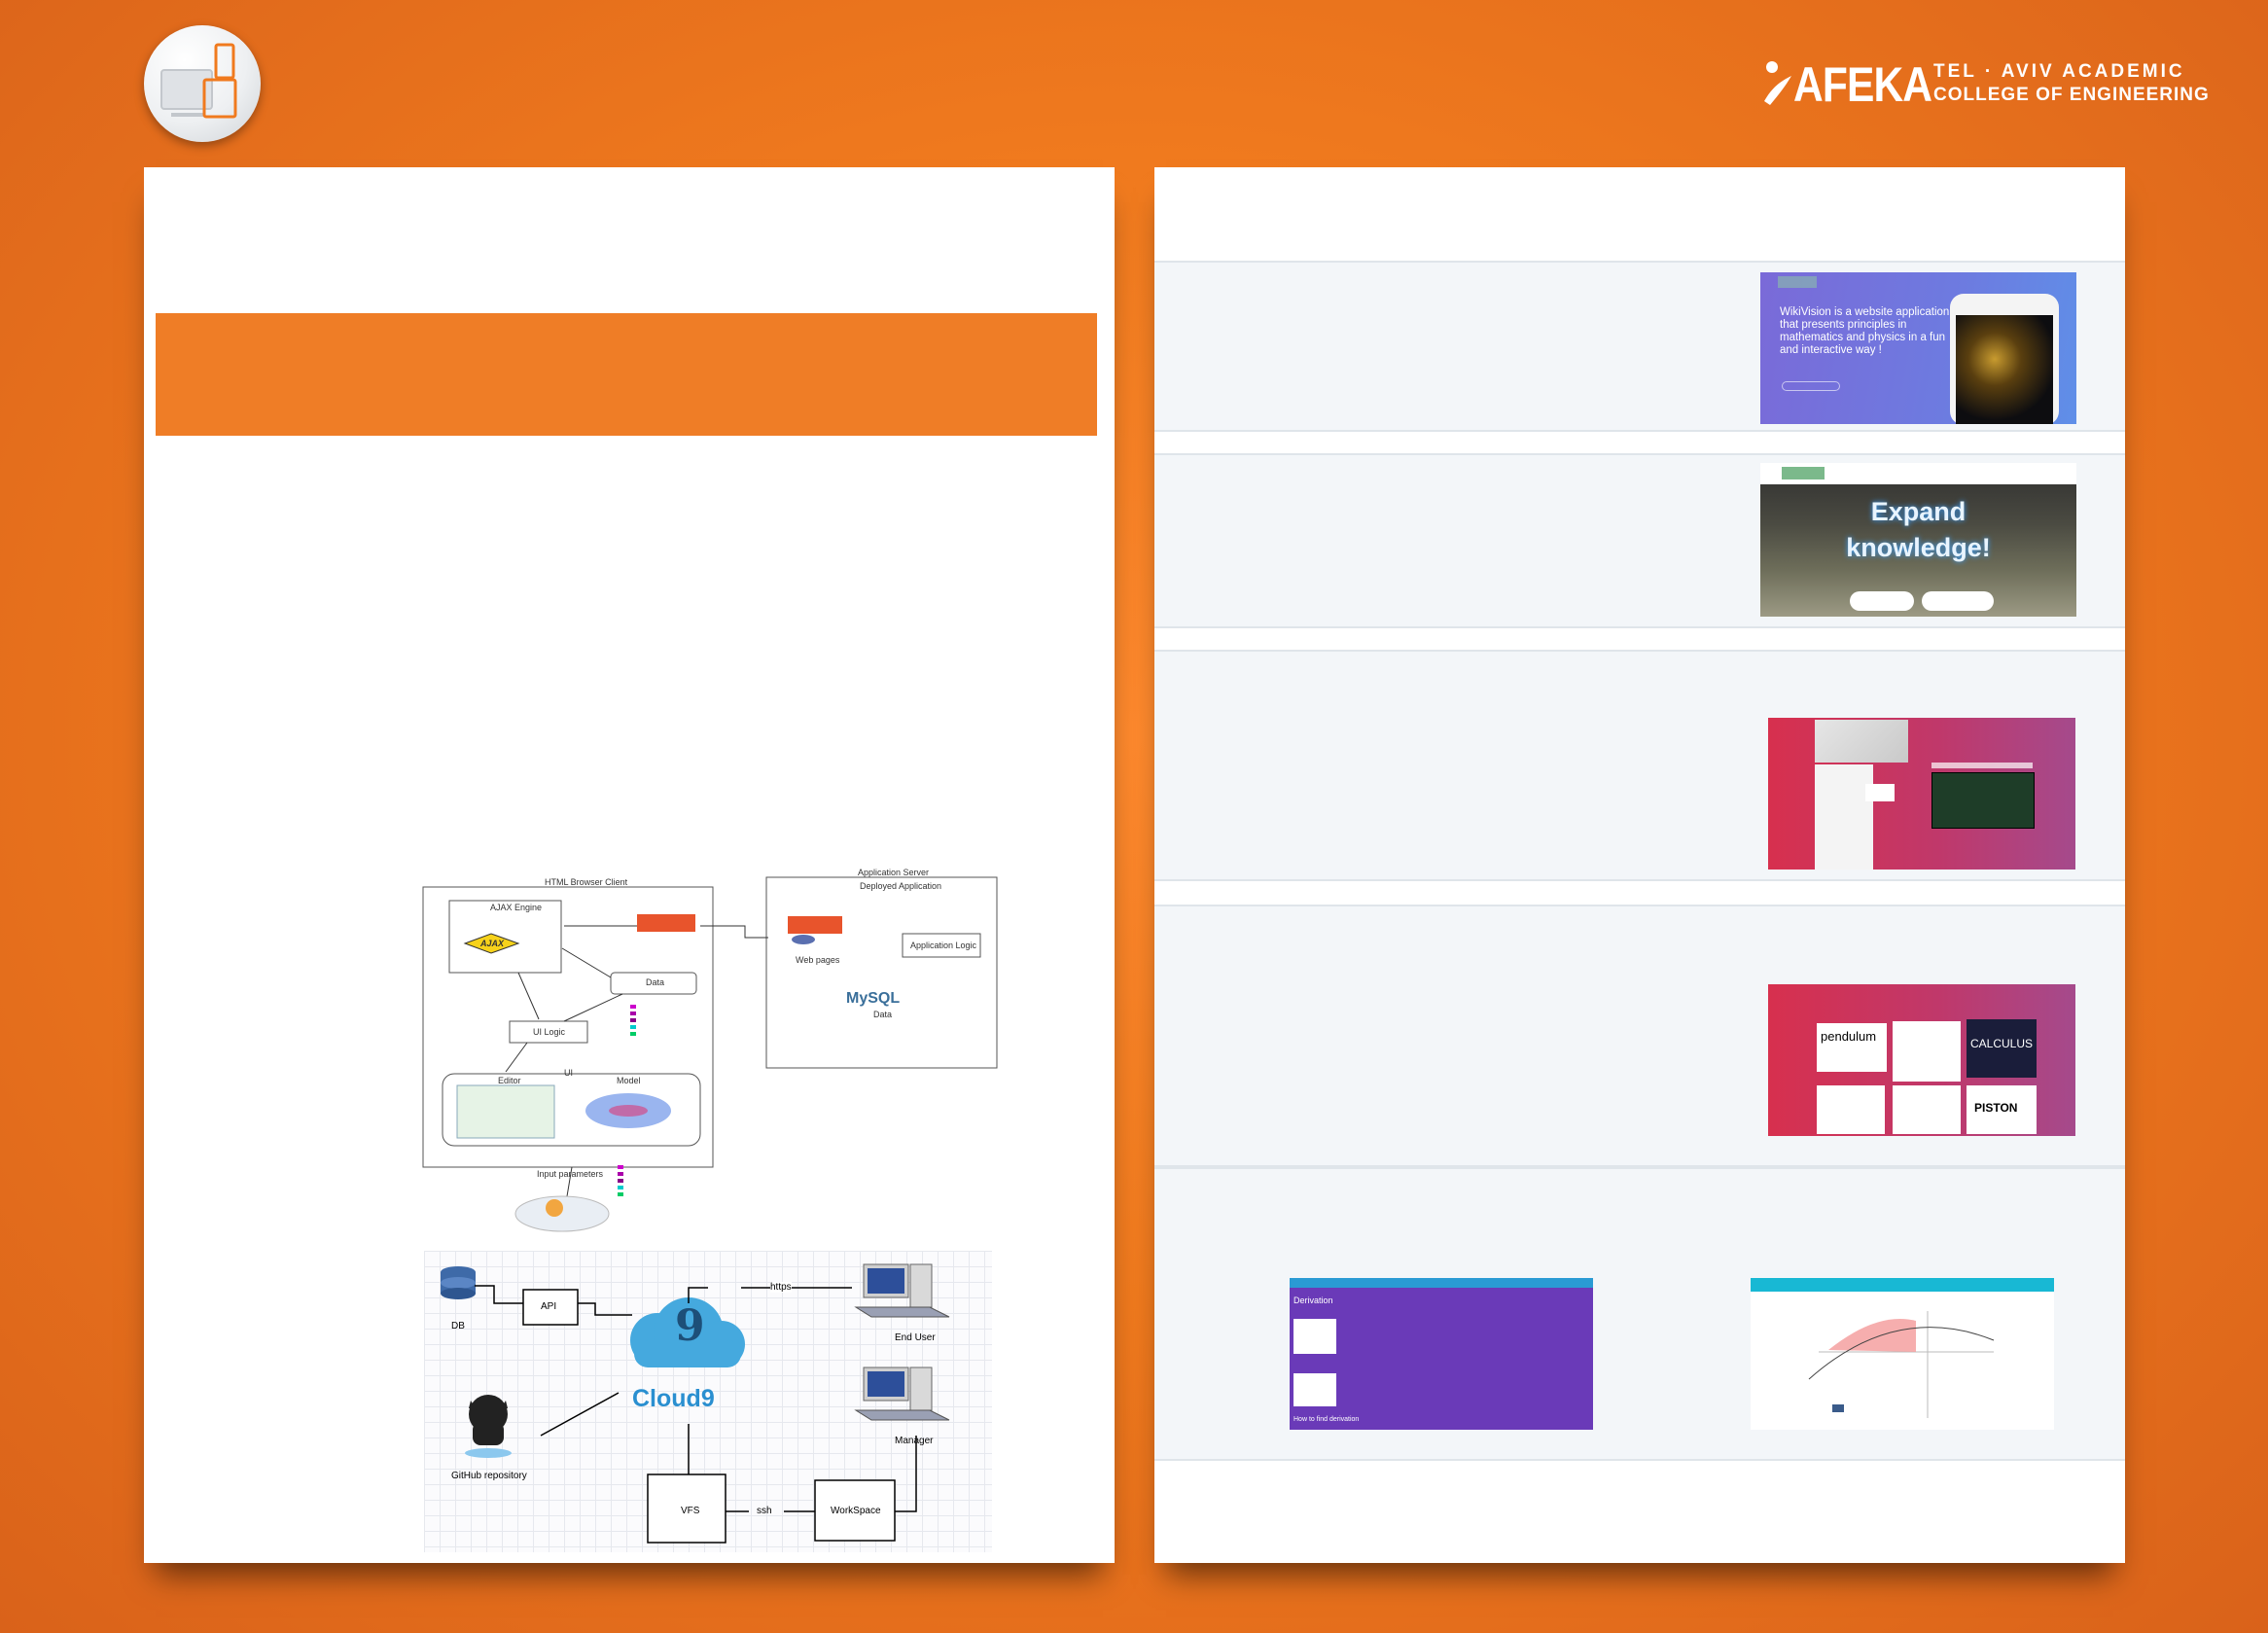 The height and width of the screenshot is (1633, 2268). What do you see at coordinates (1811, 386) in the screenshot?
I see `intro-button` at bounding box center [1811, 386].